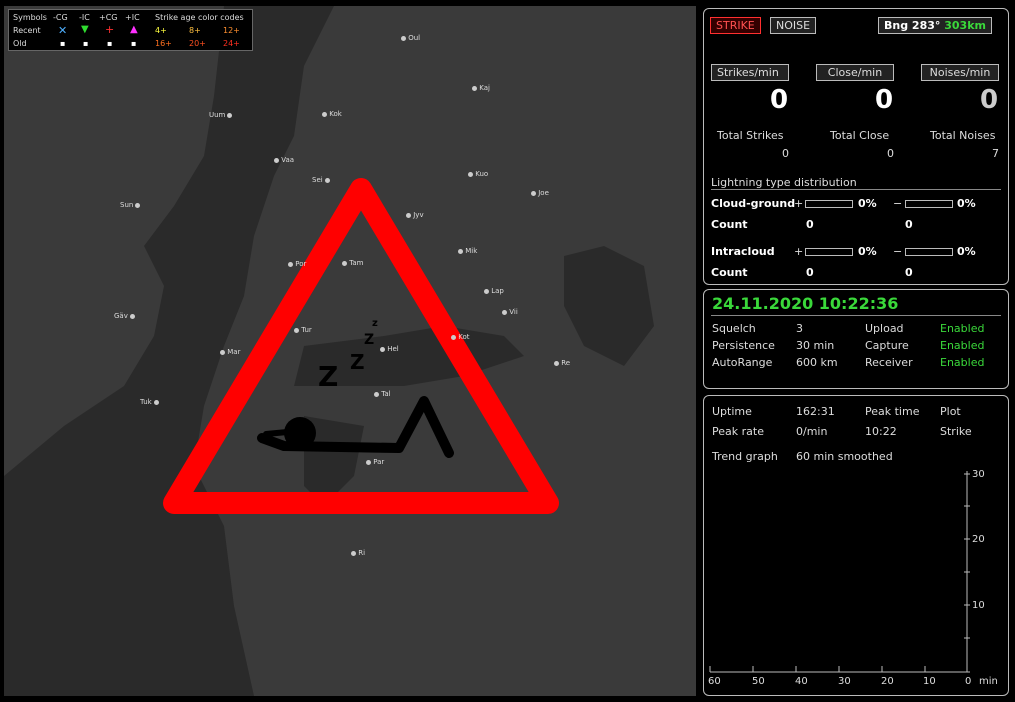 The width and height of the screenshot is (1015, 702). I want to click on noises-per-min-value: 0, so click(989, 100).